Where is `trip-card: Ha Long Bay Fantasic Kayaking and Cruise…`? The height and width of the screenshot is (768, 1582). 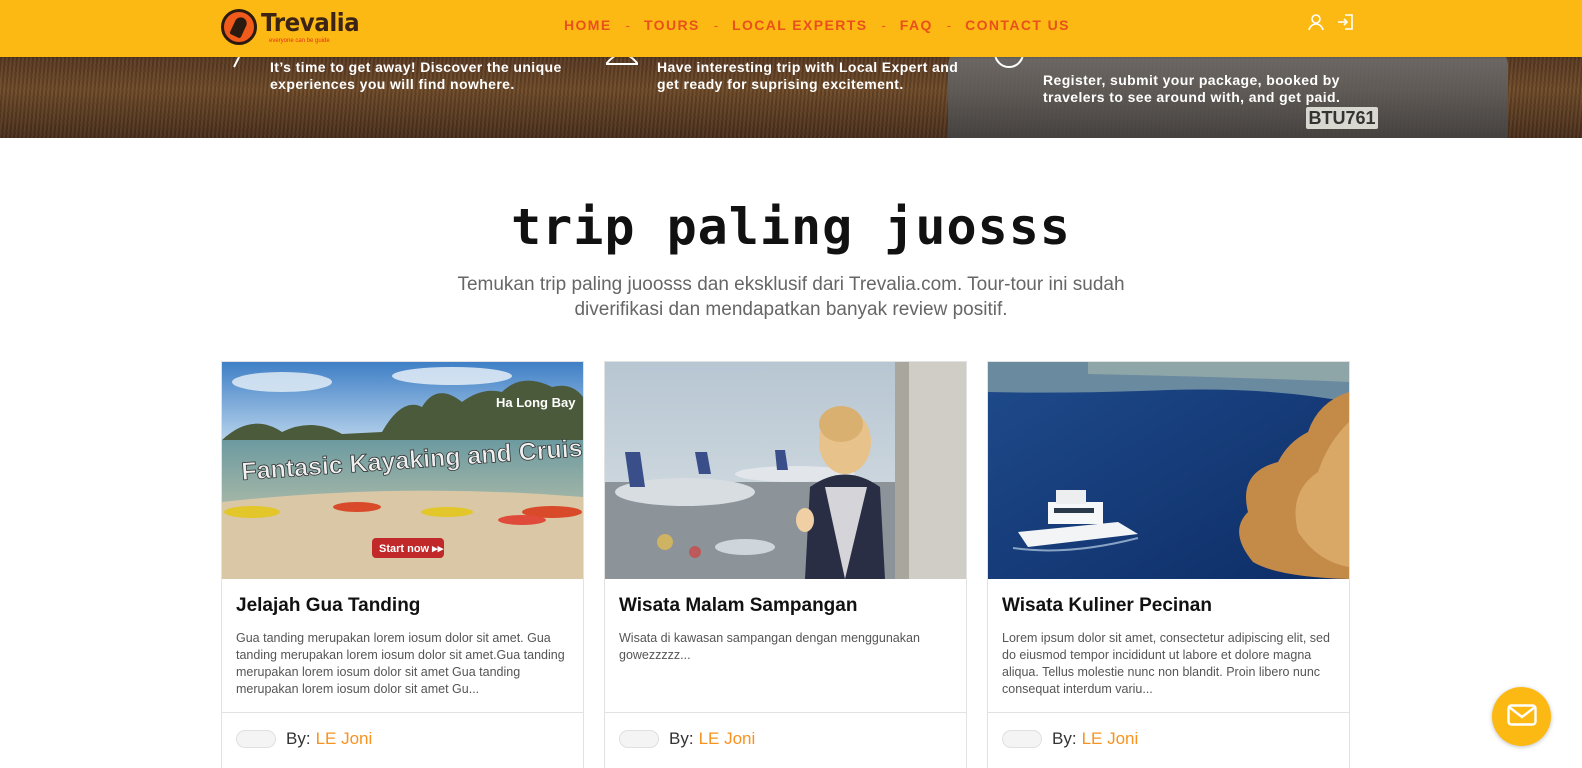 trip-card: Ha Long Bay Fantasic Kayaking and Cruise… is located at coordinates (402, 564).